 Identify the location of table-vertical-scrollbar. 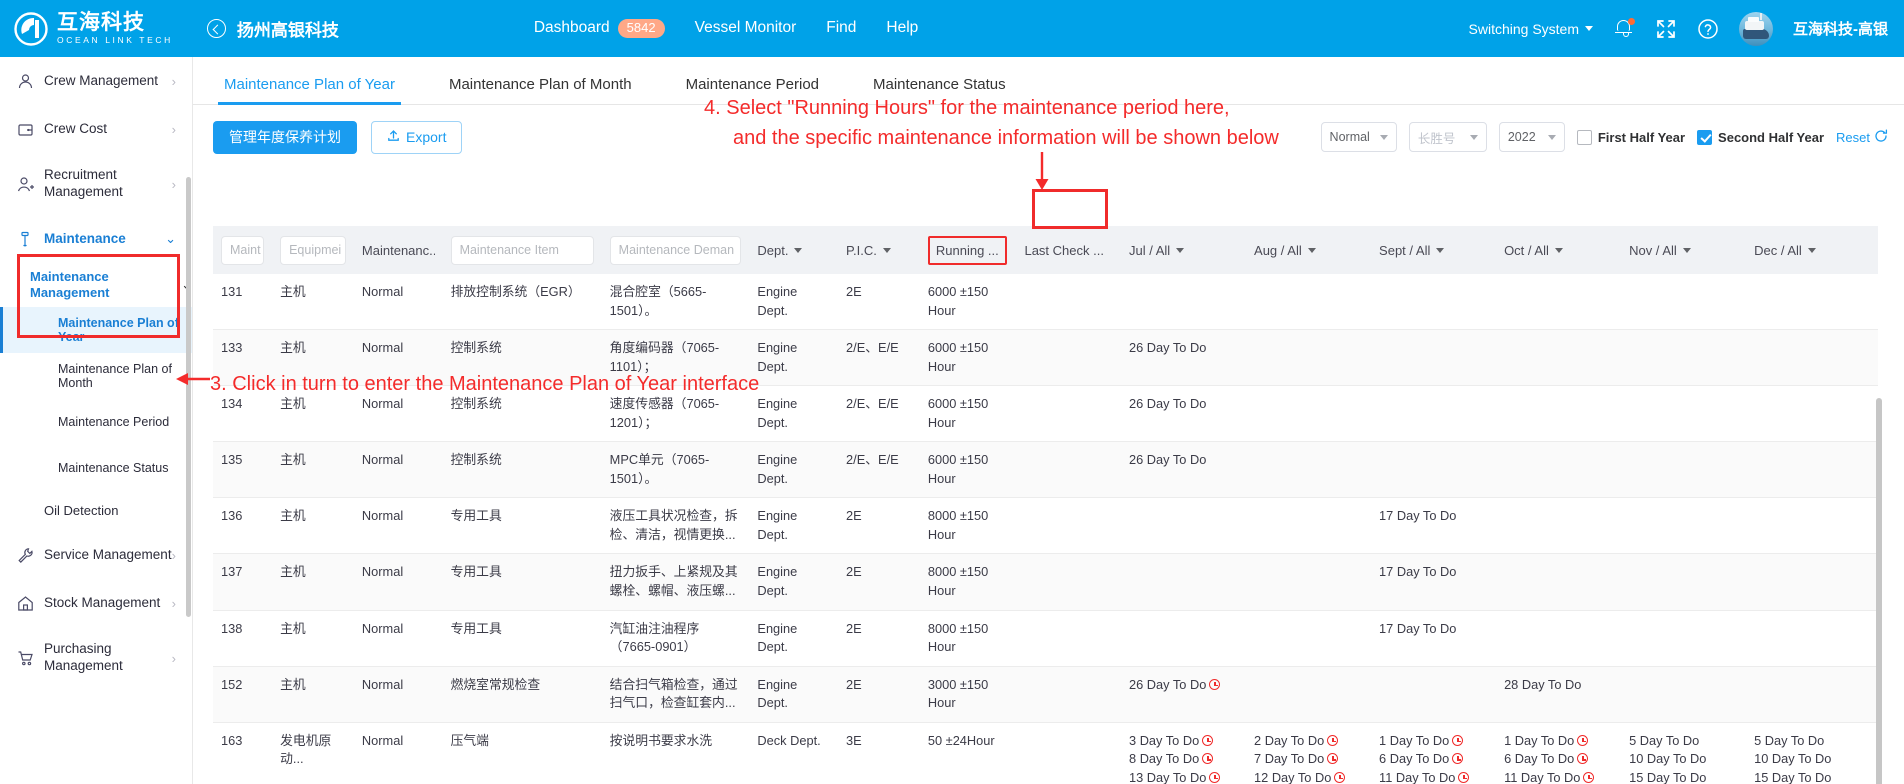
(1879, 591).